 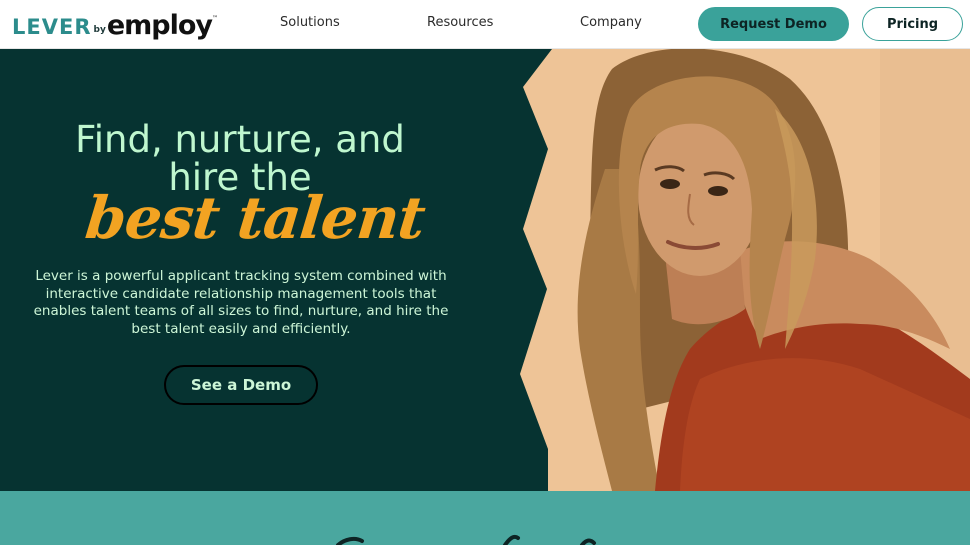 What do you see at coordinates (241, 385) in the screenshot?
I see `see-demo-button: See a Demo` at bounding box center [241, 385].